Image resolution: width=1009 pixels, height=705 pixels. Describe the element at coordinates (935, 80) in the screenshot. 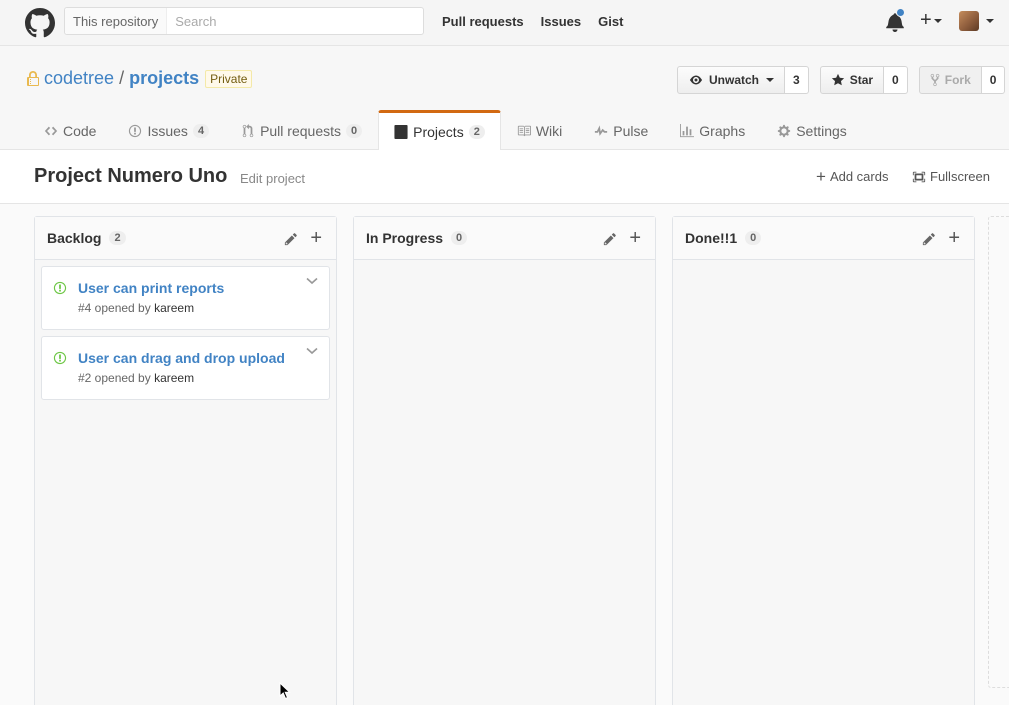

I see `fork-icon` at that location.